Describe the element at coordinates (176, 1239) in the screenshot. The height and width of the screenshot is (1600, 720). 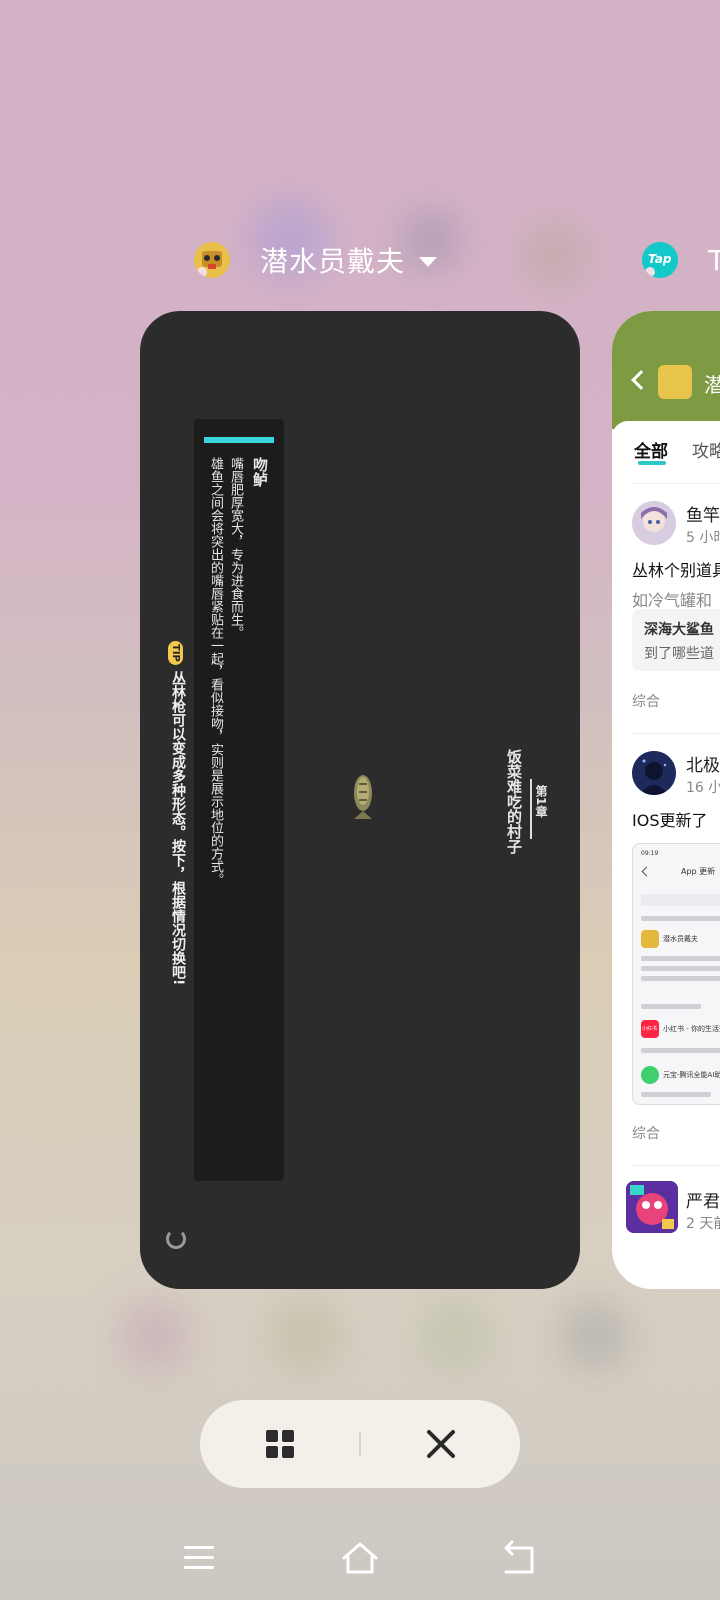
I see `loading-spinner-icon` at that location.